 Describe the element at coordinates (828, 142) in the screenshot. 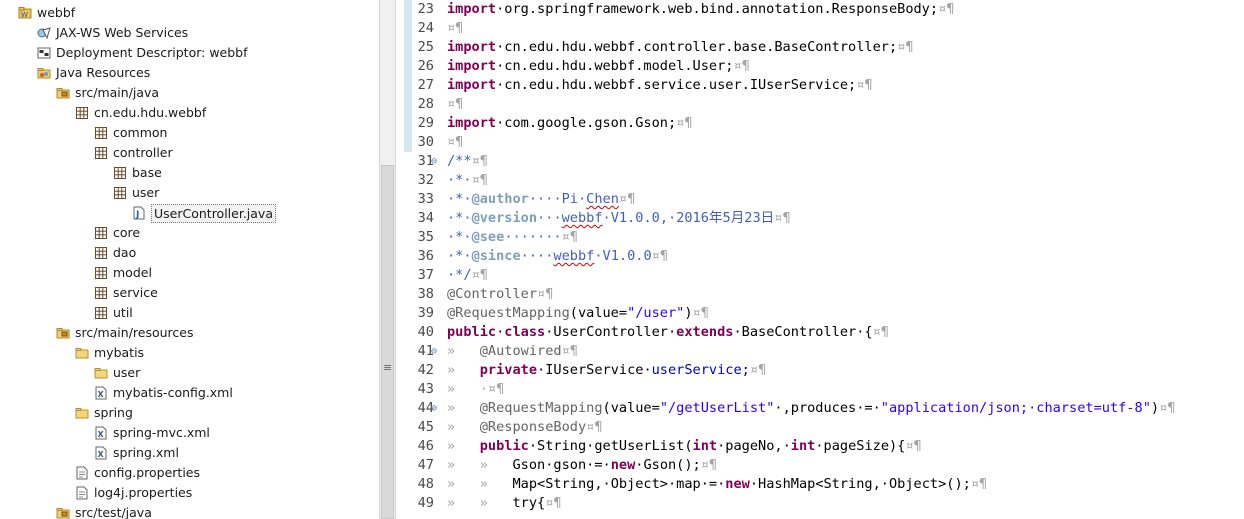

I see `code-line: 30 ¤¶` at that location.